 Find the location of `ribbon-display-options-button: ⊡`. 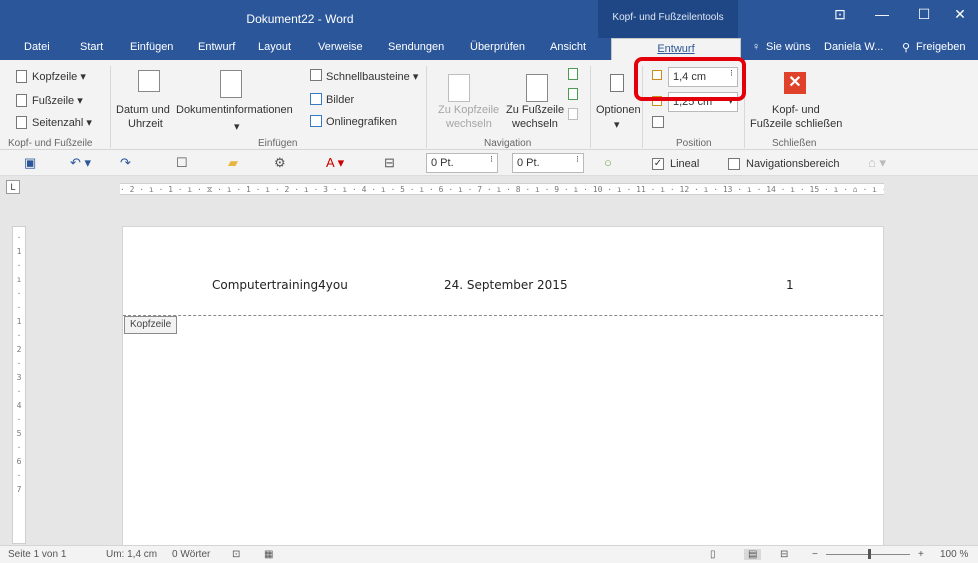

ribbon-display-options-button: ⊡ is located at coordinates (840, 14).